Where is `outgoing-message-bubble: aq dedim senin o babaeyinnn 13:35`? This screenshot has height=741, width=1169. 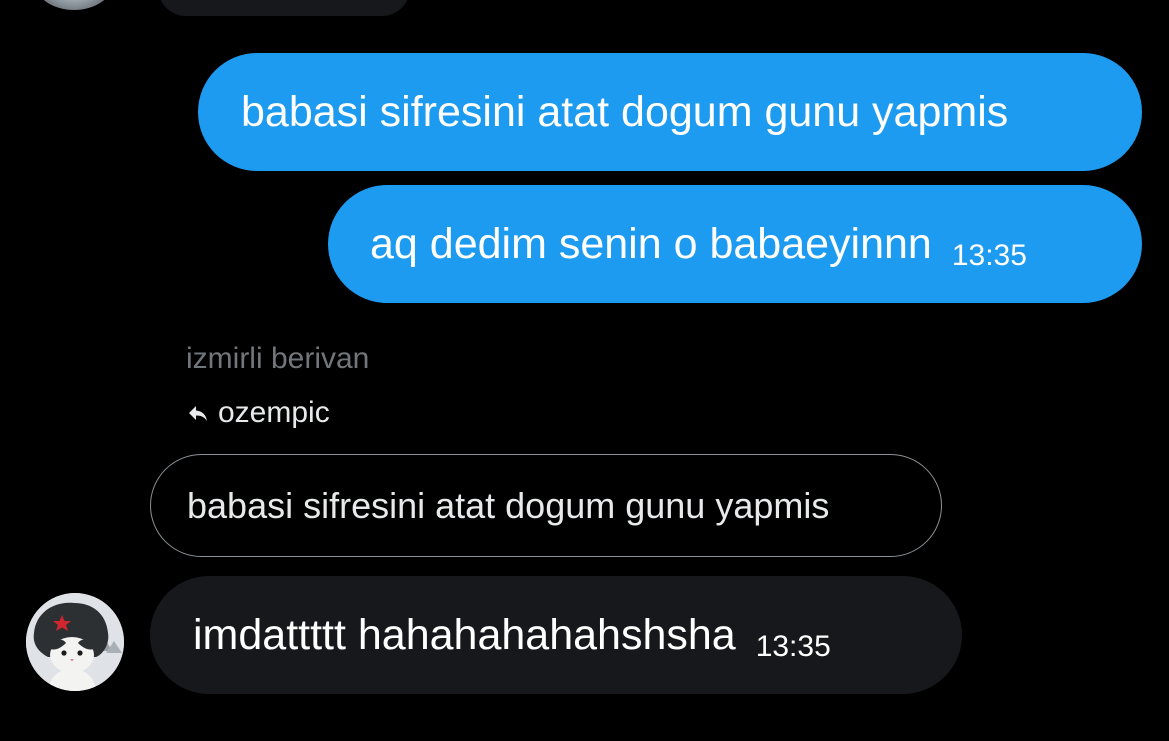 outgoing-message-bubble: aq dedim senin o babaeyinnn 13:35 is located at coordinates (735, 244).